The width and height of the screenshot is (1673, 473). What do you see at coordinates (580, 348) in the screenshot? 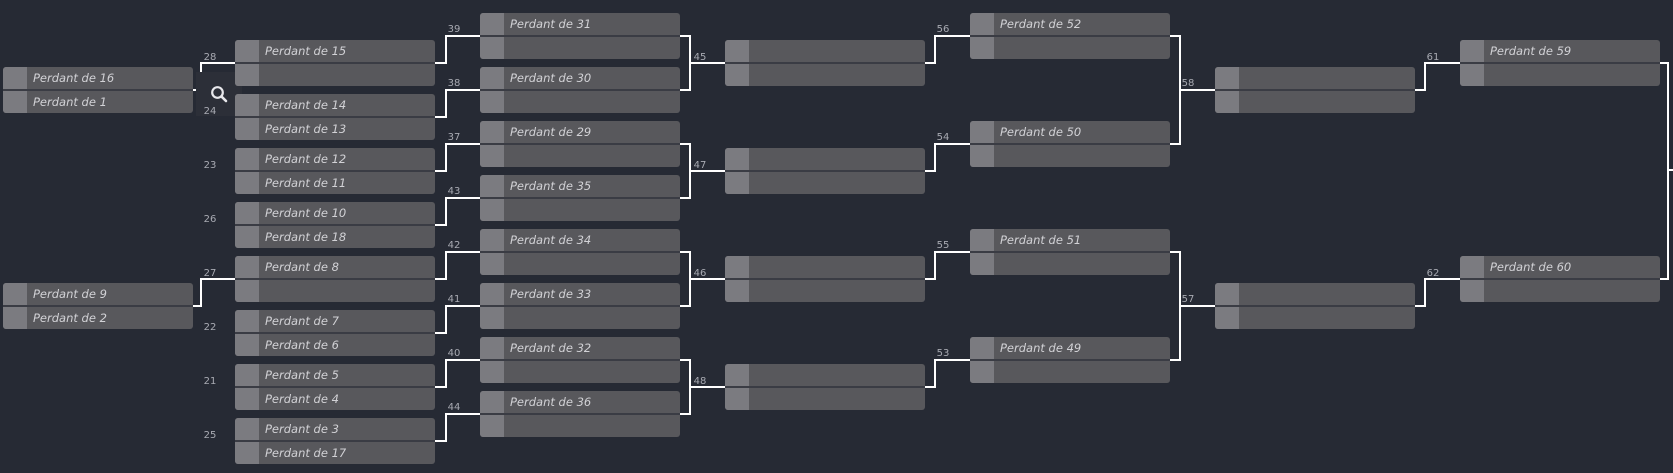
I see `match-slot-top: Perdant de 32` at bounding box center [580, 348].